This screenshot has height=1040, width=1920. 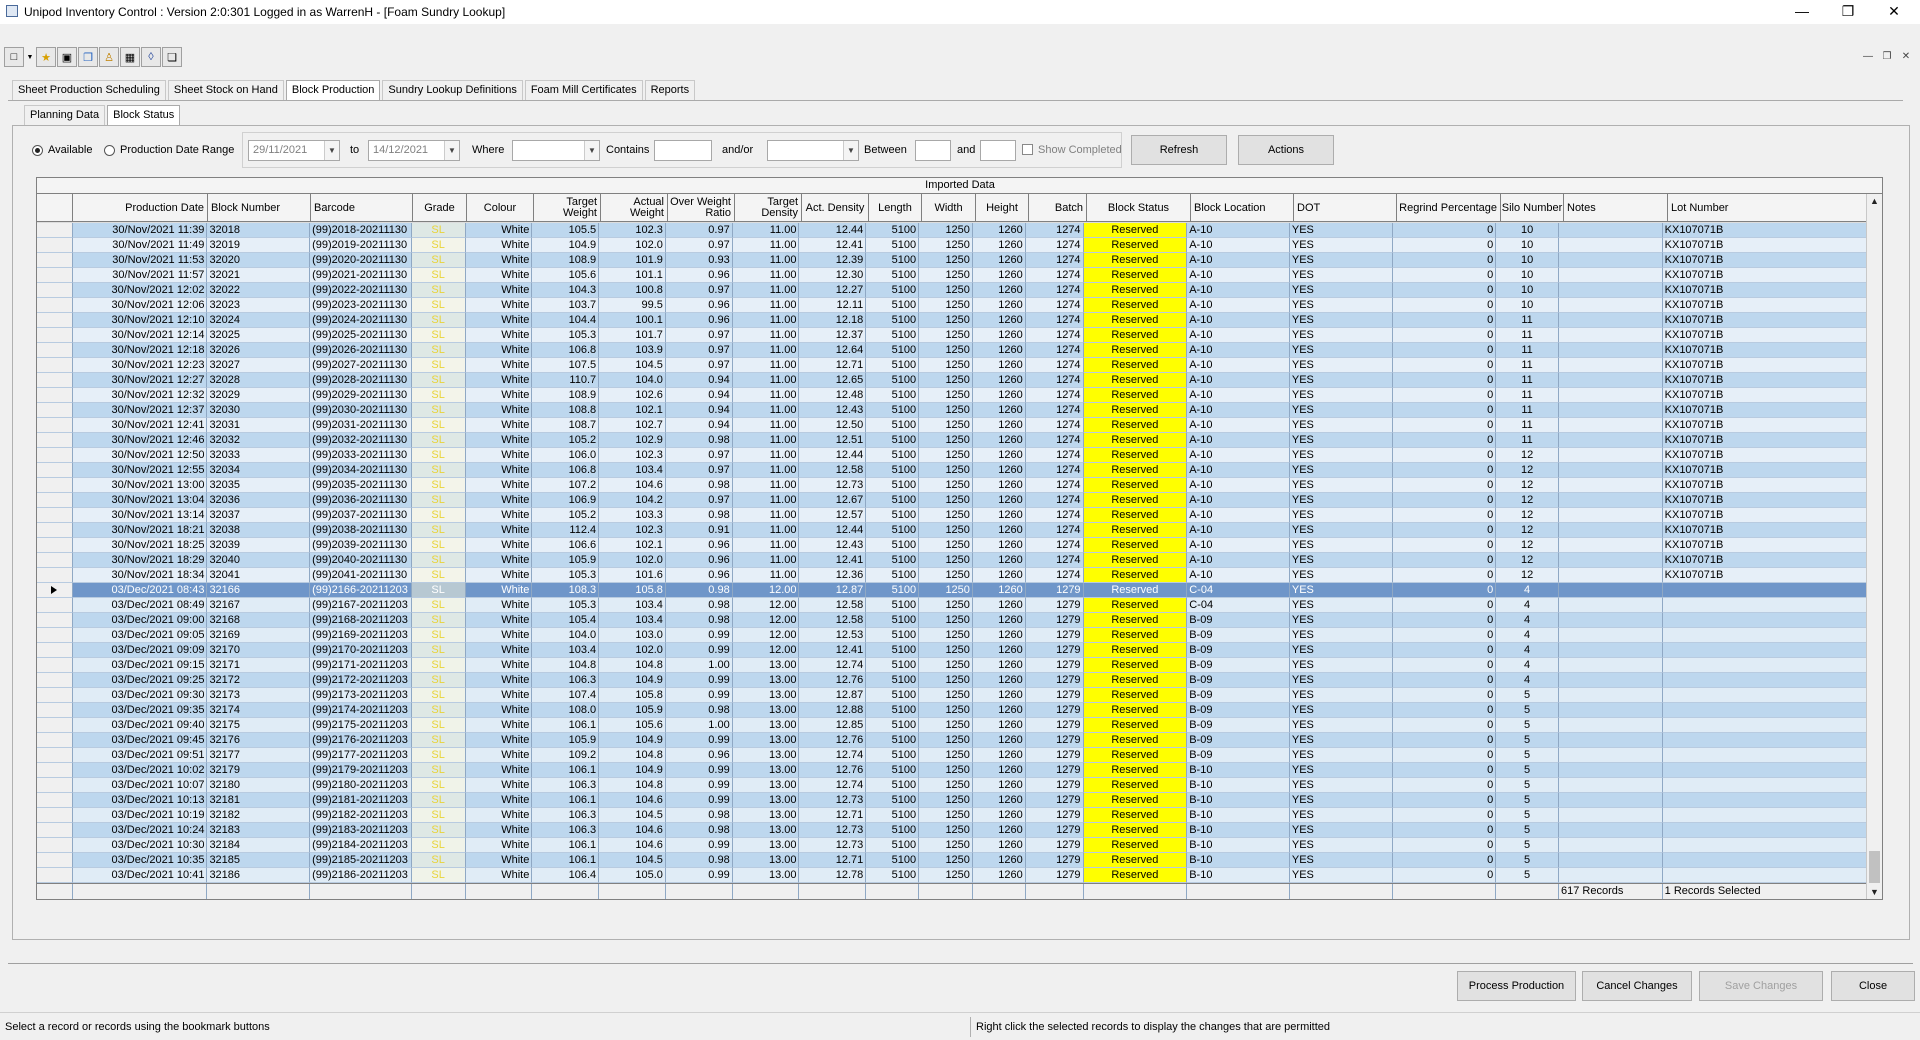 I want to click on cell-act-density: 12.51, so click(x=833, y=440).